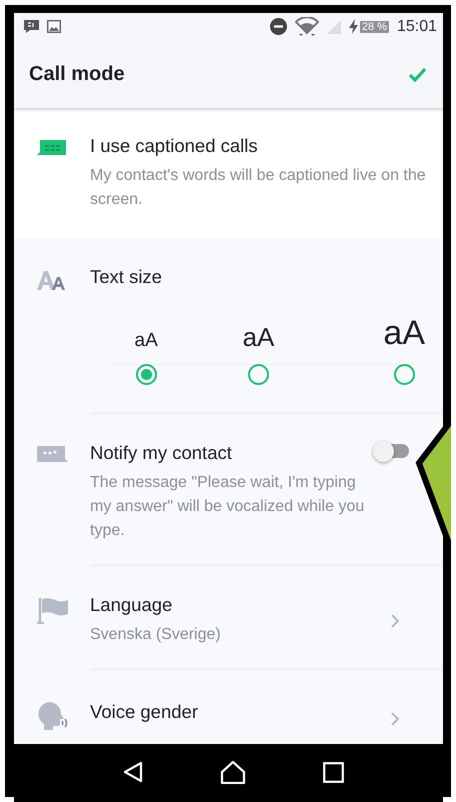 The height and width of the screenshot is (802, 456). What do you see at coordinates (52, 454) in the screenshot?
I see `typing-bubble-icon` at bounding box center [52, 454].